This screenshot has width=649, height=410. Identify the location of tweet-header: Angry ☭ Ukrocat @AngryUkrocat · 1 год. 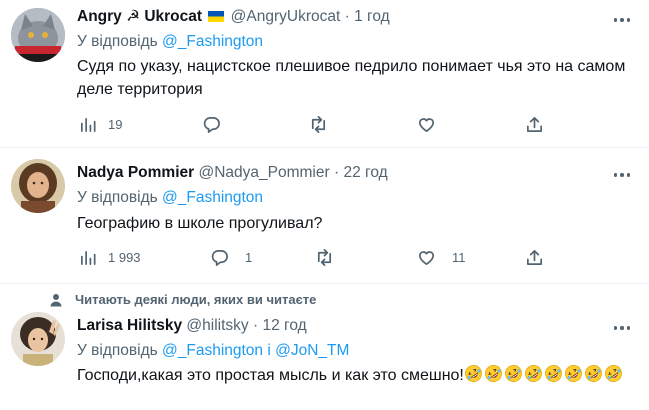
(233, 17).